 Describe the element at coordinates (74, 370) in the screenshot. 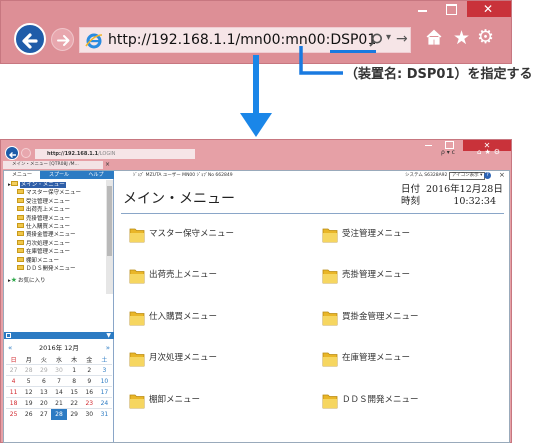

I see `calendar-day: 1` at that location.